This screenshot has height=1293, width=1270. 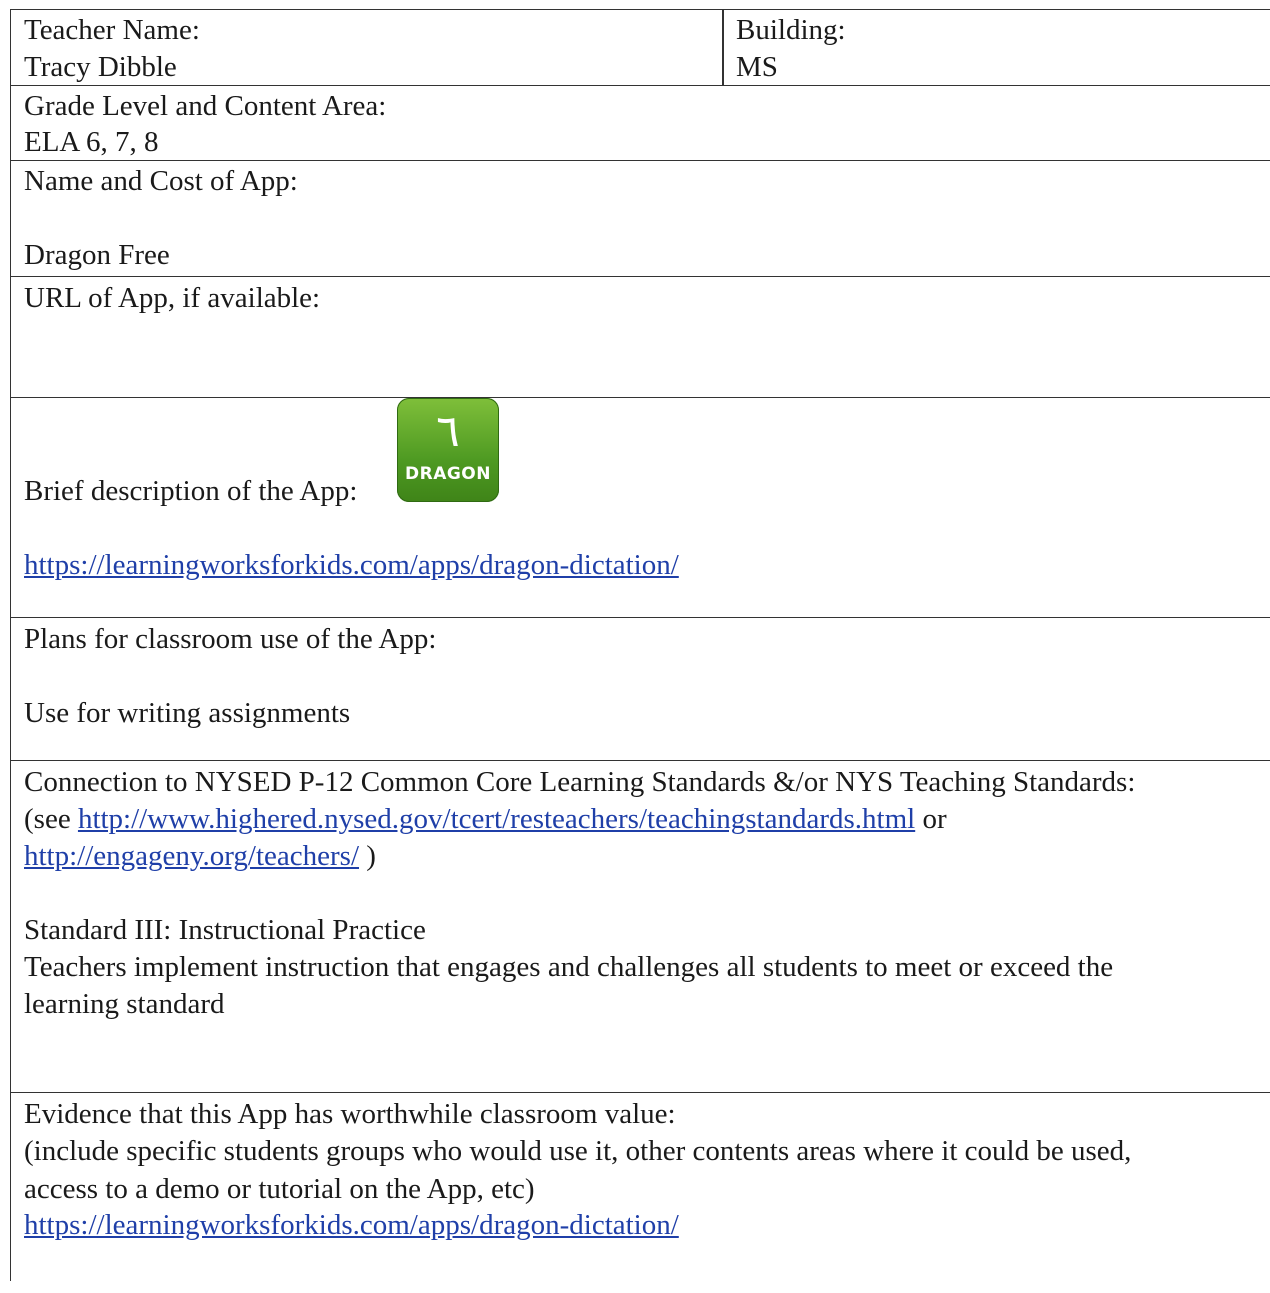 What do you see at coordinates (205, 106) in the screenshot?
I see `grade-label: Grade Level and Content Area:` at bounding box center [205, 106].